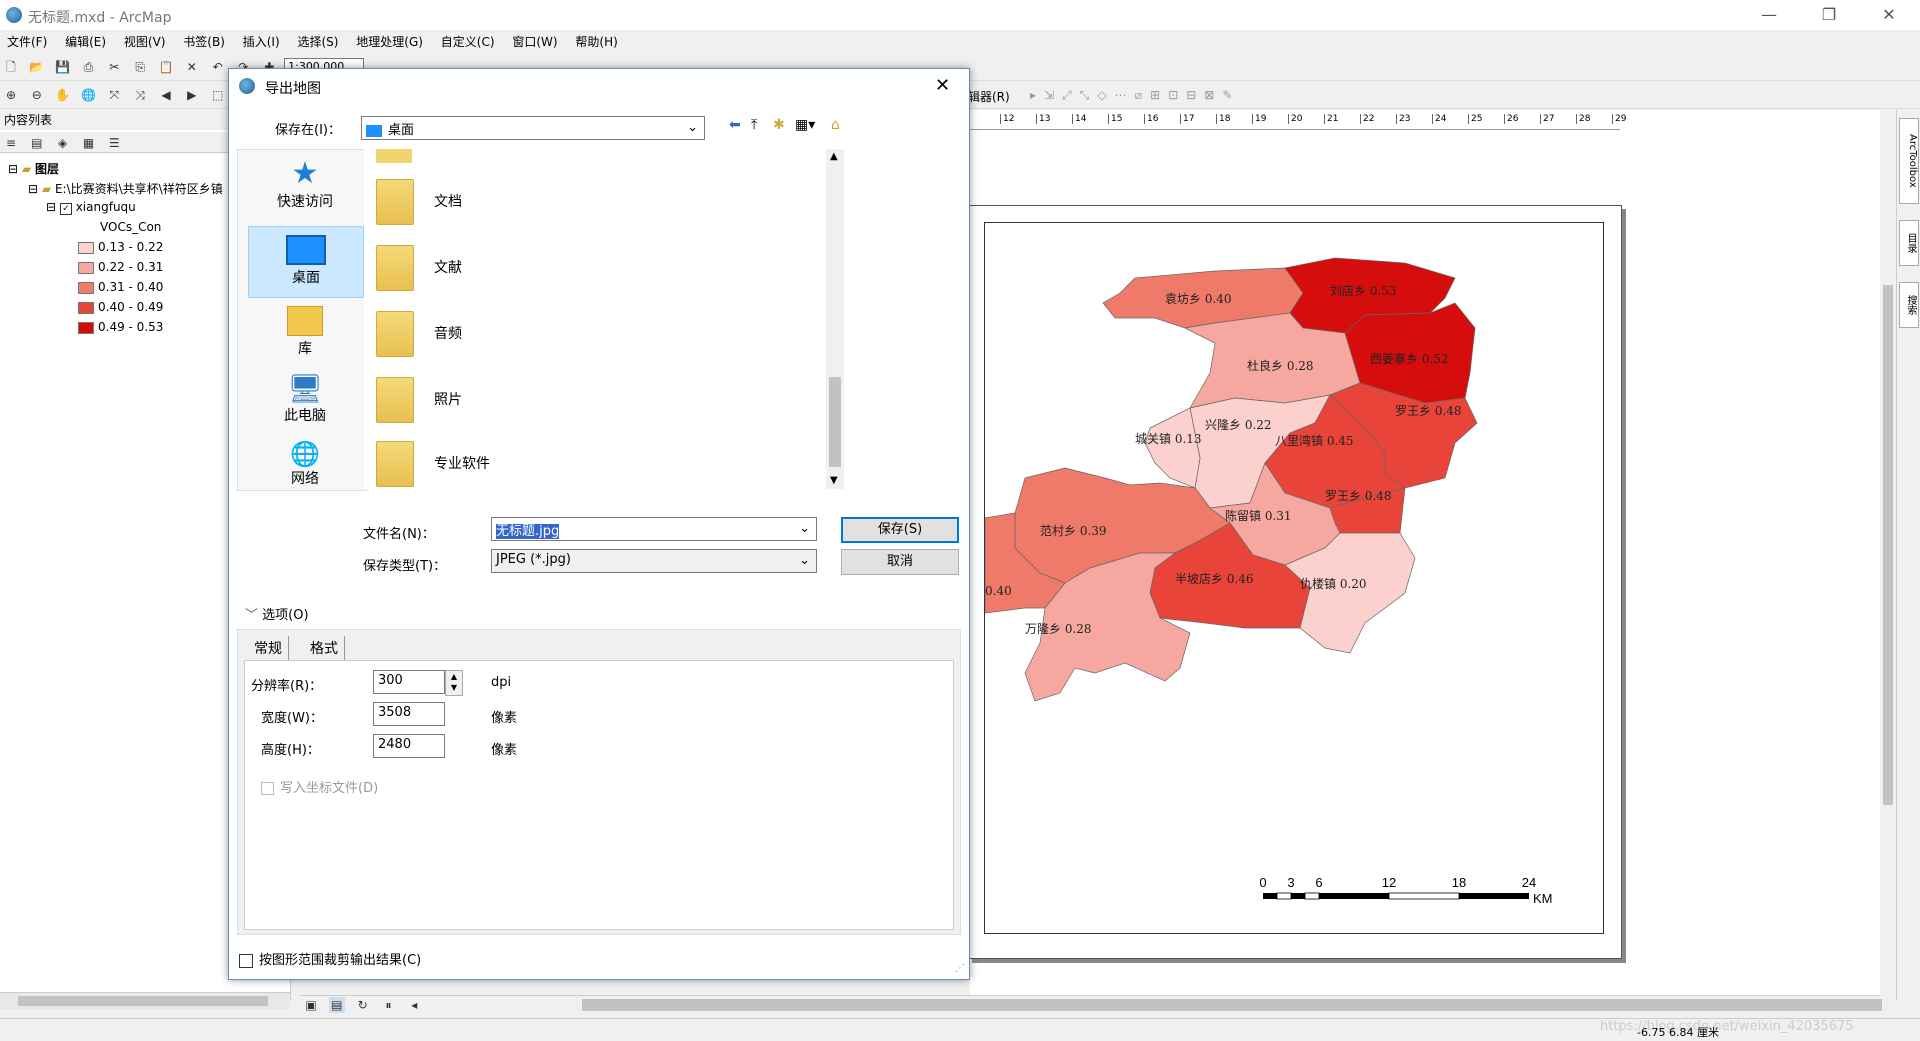 Image resolution: width=1920 pixels, height=1041 pixels. What do you see at coordinates (305, 465) in the screenshot?
I see `place-network: 🌐 网络` at bounding box center [305, 465].